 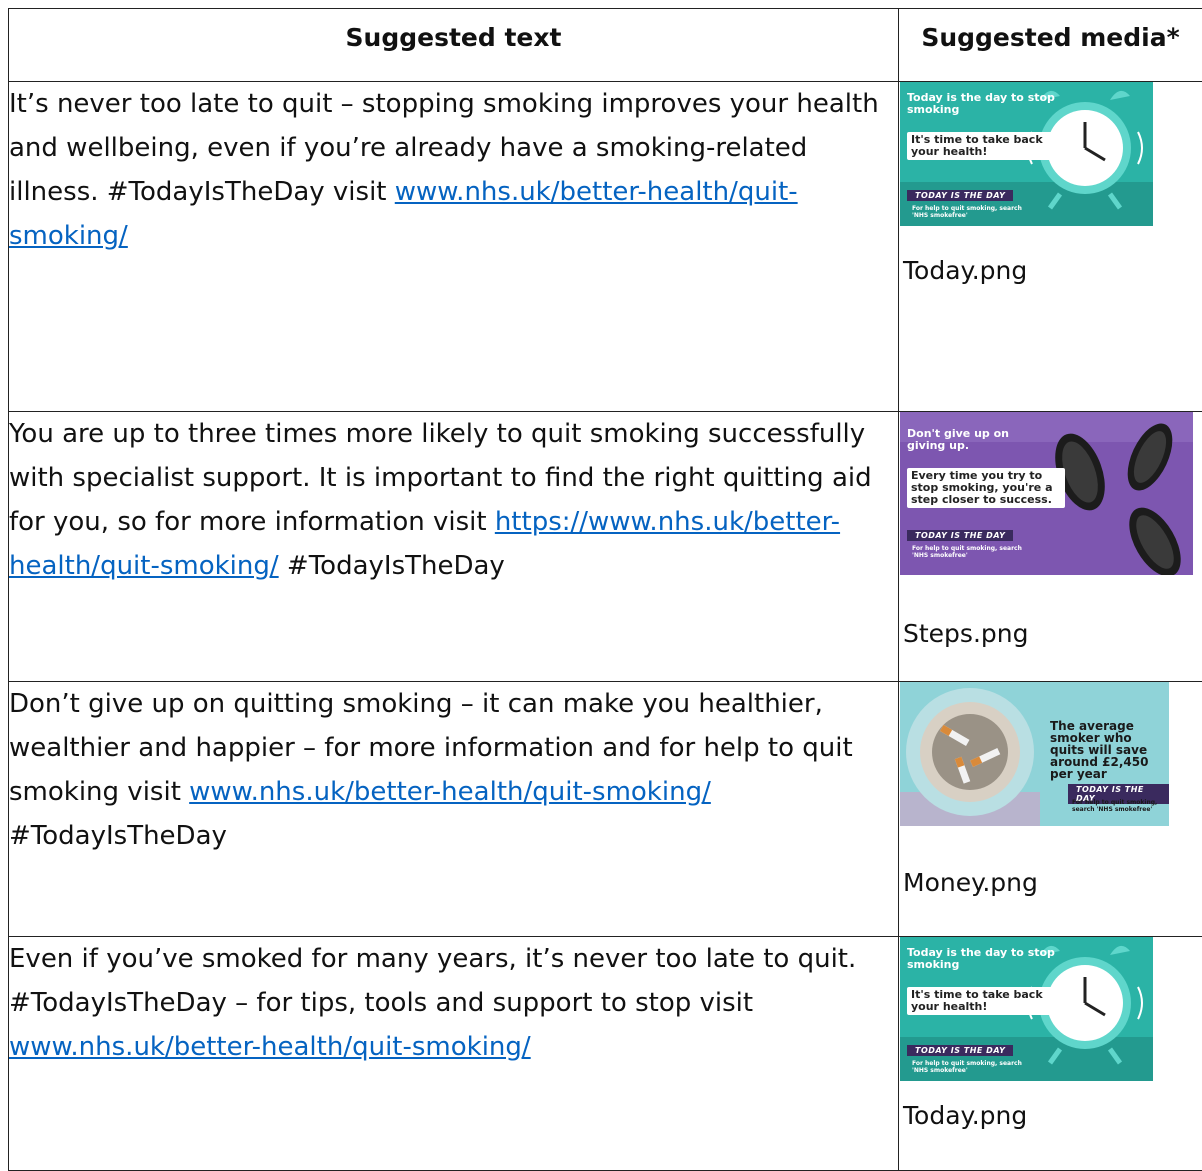 I want to click on header-suggested-media: Suggested media*, so click(x=1050, y=45).